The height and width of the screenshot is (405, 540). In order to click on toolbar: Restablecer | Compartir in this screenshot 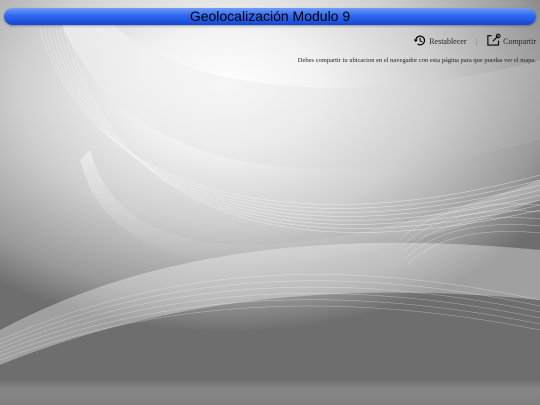, I will do `click(474, 40)`.